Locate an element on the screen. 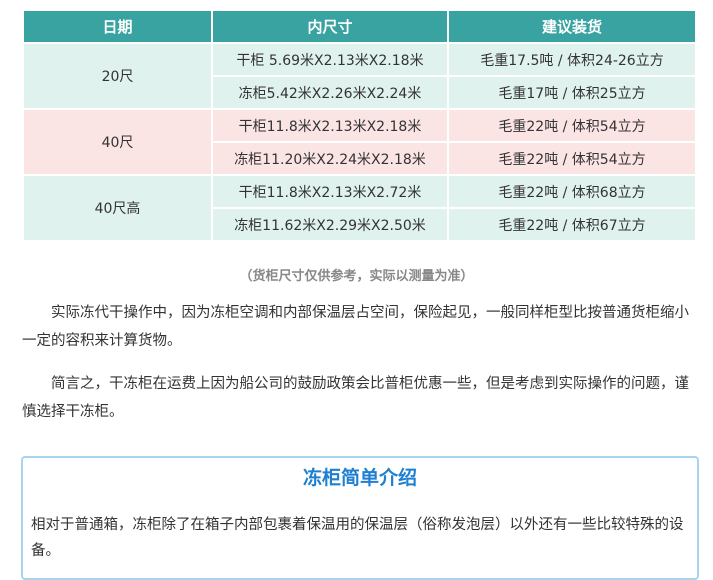 The height and width of the screenshot is (580, 713). inner-size-cell: 冻柜11.20米X2.24米X2.18米 is located at coordinates (330, 158).